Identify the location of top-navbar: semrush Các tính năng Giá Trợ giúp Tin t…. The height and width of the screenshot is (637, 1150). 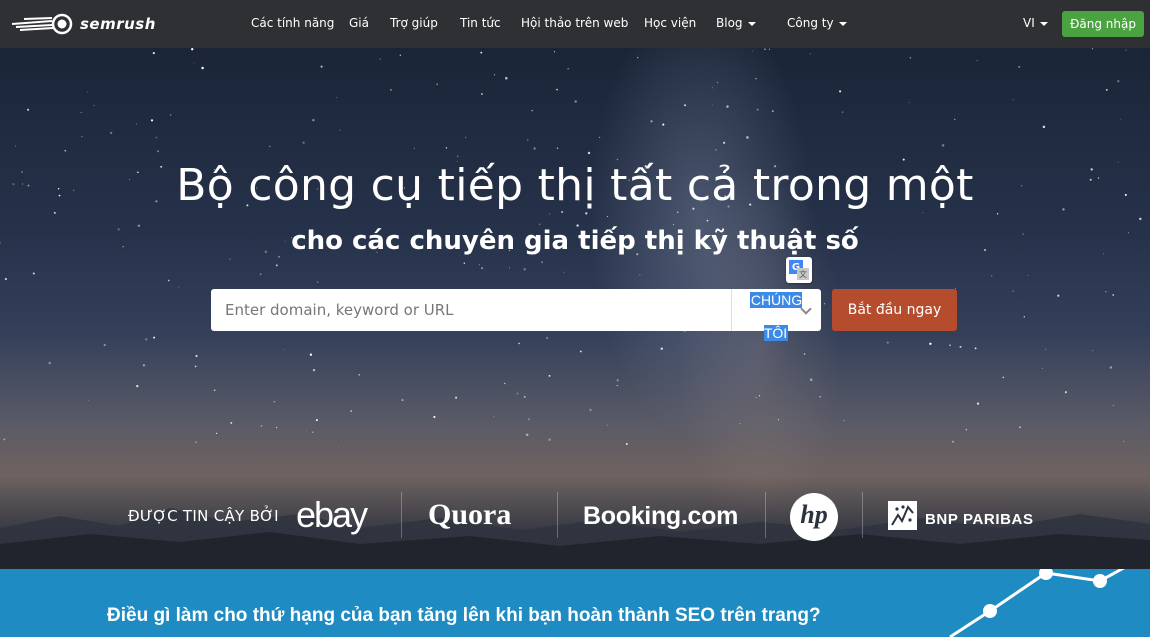
(575, 24).